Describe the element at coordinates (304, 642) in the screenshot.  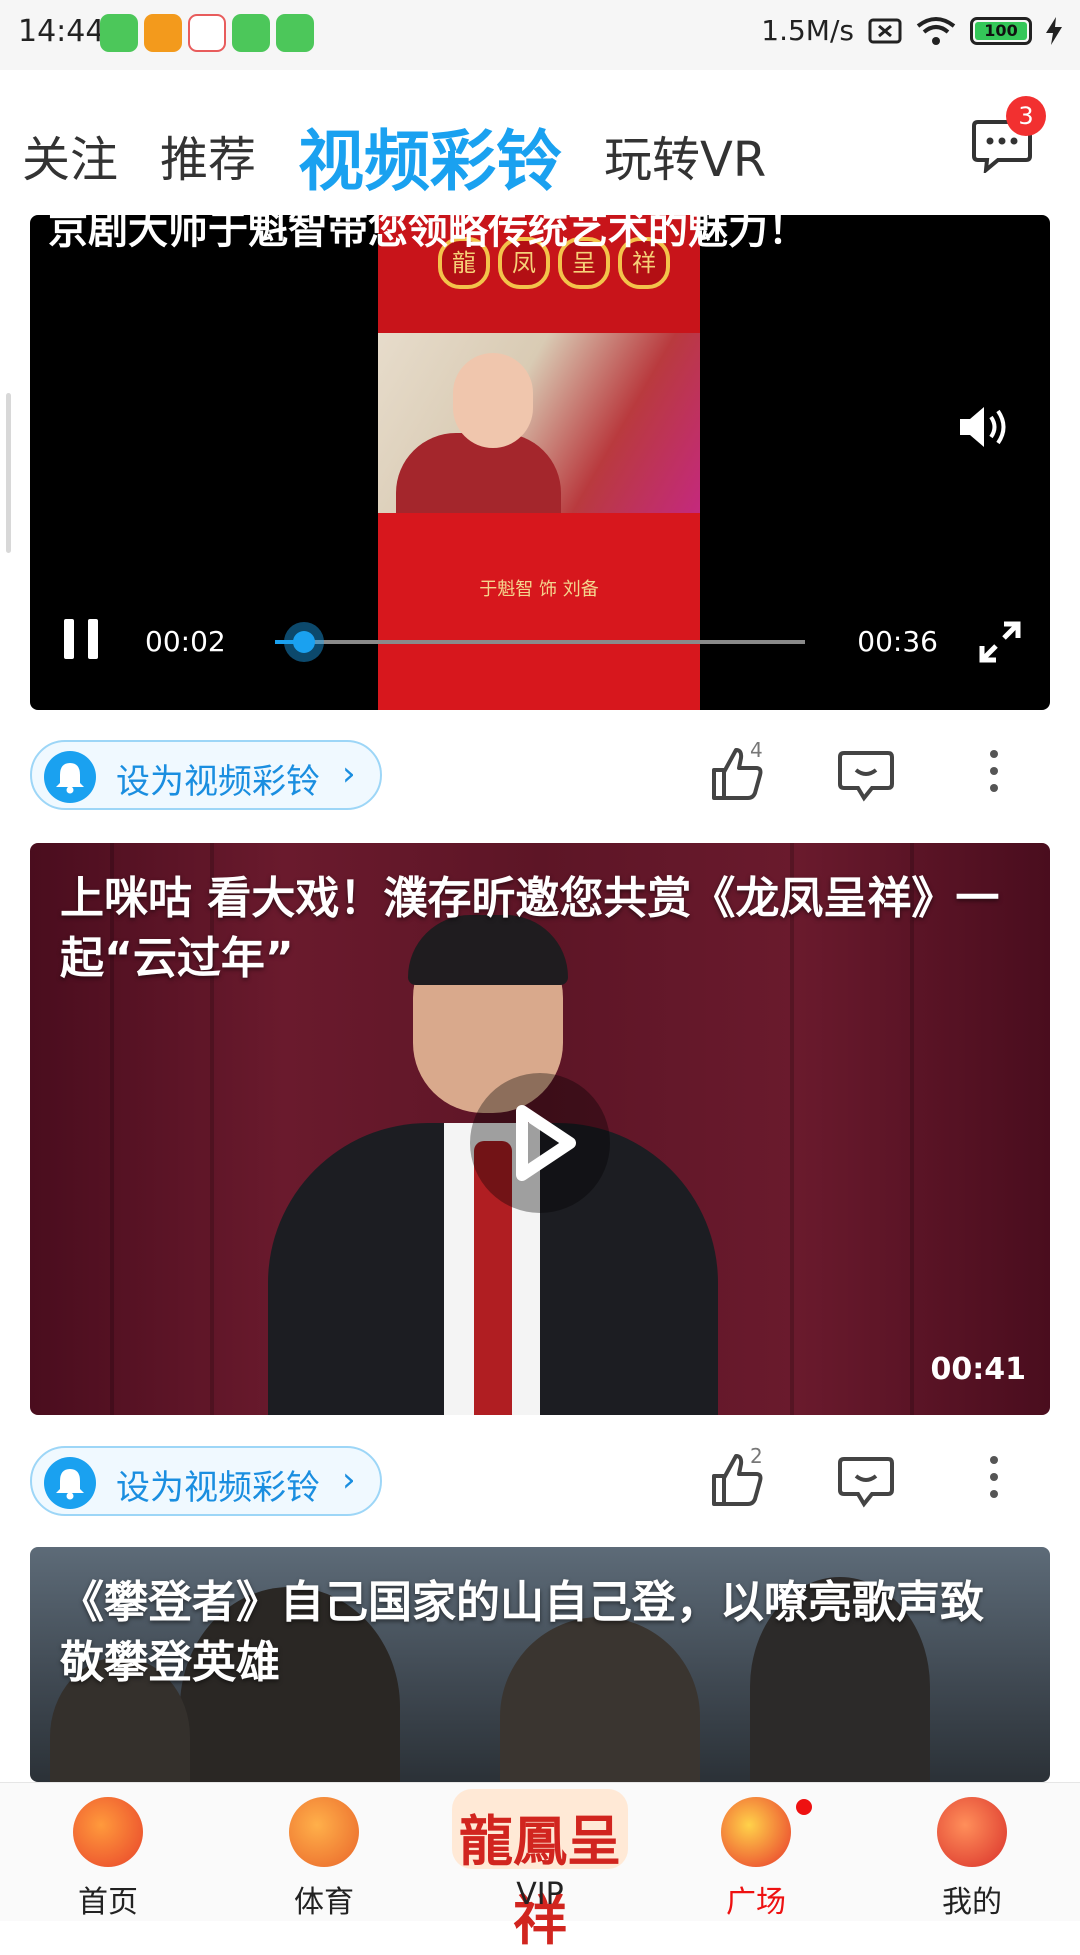
I see `seek-handle` at that location.